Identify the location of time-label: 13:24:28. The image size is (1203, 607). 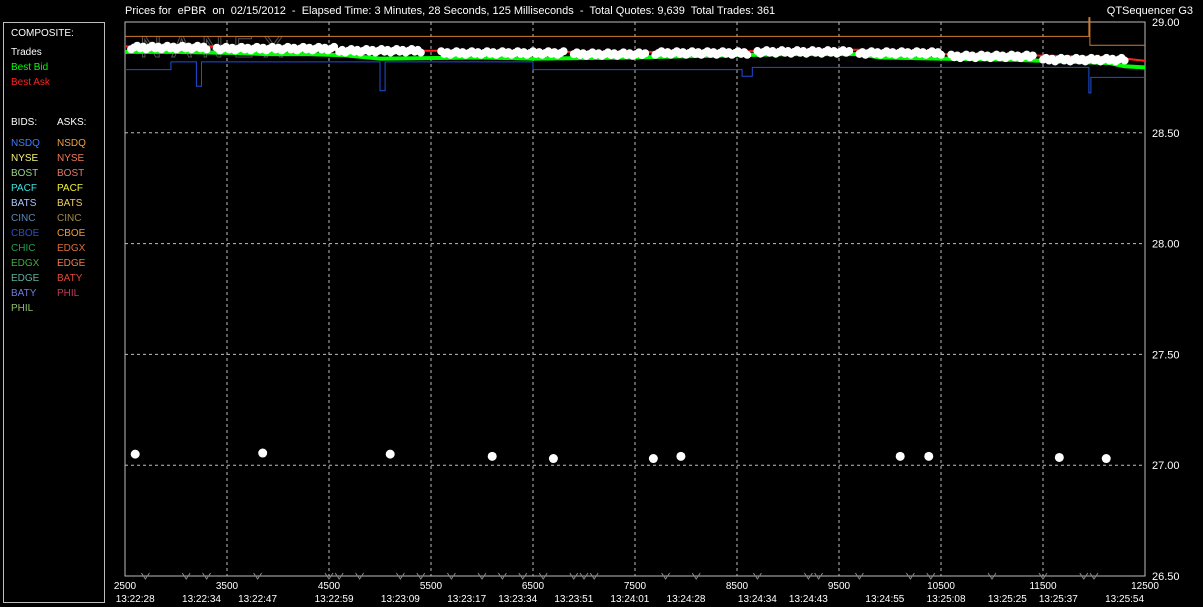
(686, 599).